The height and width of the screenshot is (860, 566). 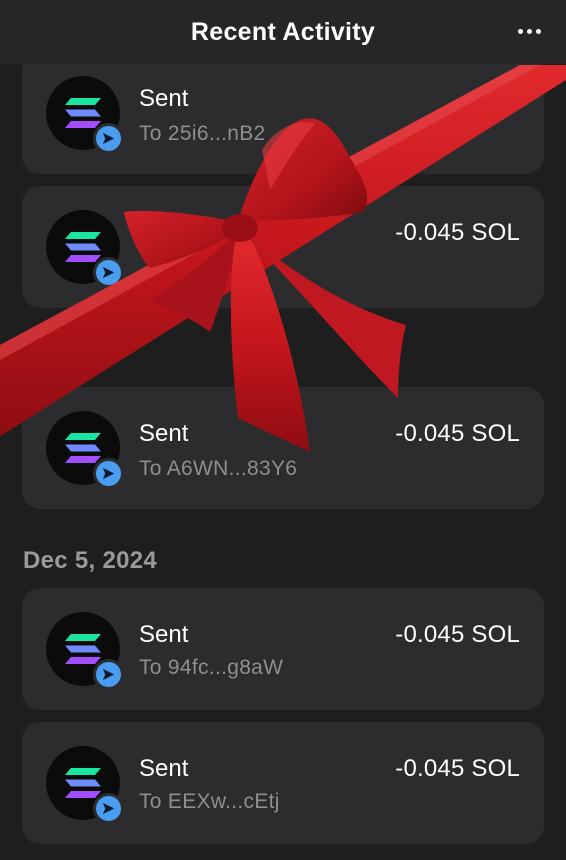 I want to click on more-horizontal-icon, so click(x=520, y=31).